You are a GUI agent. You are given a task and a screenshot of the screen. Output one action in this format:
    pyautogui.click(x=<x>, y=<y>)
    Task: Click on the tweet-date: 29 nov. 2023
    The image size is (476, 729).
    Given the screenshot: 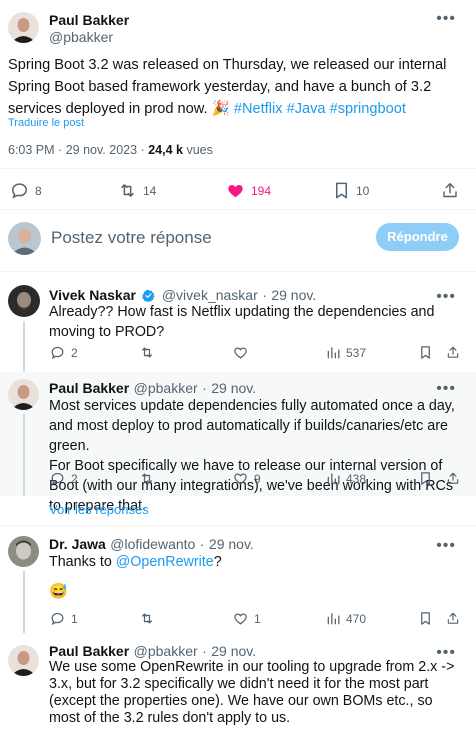 What is the action you would take?
    pyautogui.click(x=101, y=150)
    